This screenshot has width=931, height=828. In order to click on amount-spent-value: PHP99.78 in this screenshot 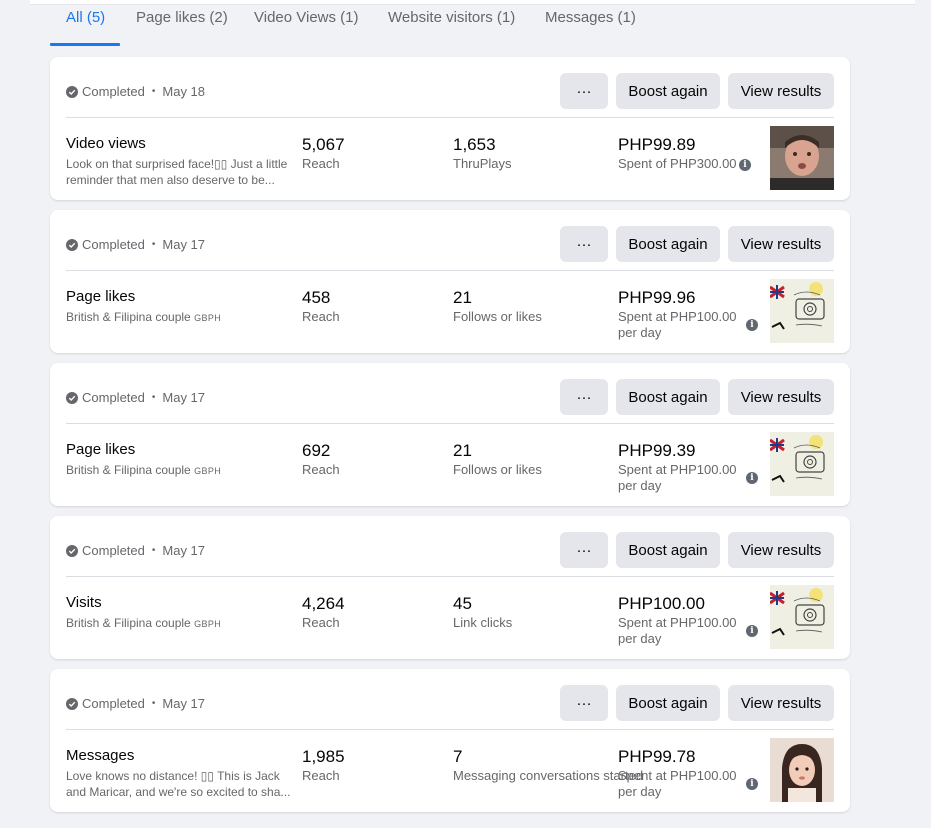, I will do `click(657, 756)`.